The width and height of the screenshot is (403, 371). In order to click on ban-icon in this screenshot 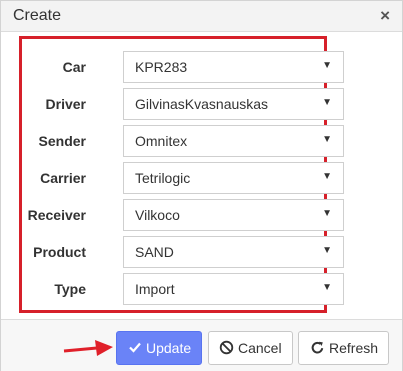, I will do `click(226, 349)`.